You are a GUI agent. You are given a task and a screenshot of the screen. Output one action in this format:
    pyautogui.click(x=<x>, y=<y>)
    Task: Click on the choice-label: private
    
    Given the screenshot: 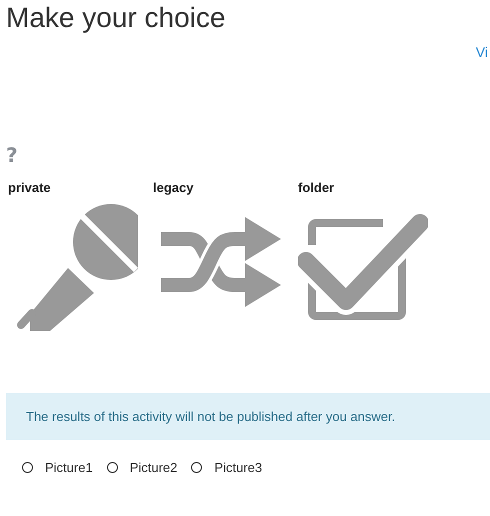 What is the action you would take?
    pyautogui.click(x=29, y=188)
    